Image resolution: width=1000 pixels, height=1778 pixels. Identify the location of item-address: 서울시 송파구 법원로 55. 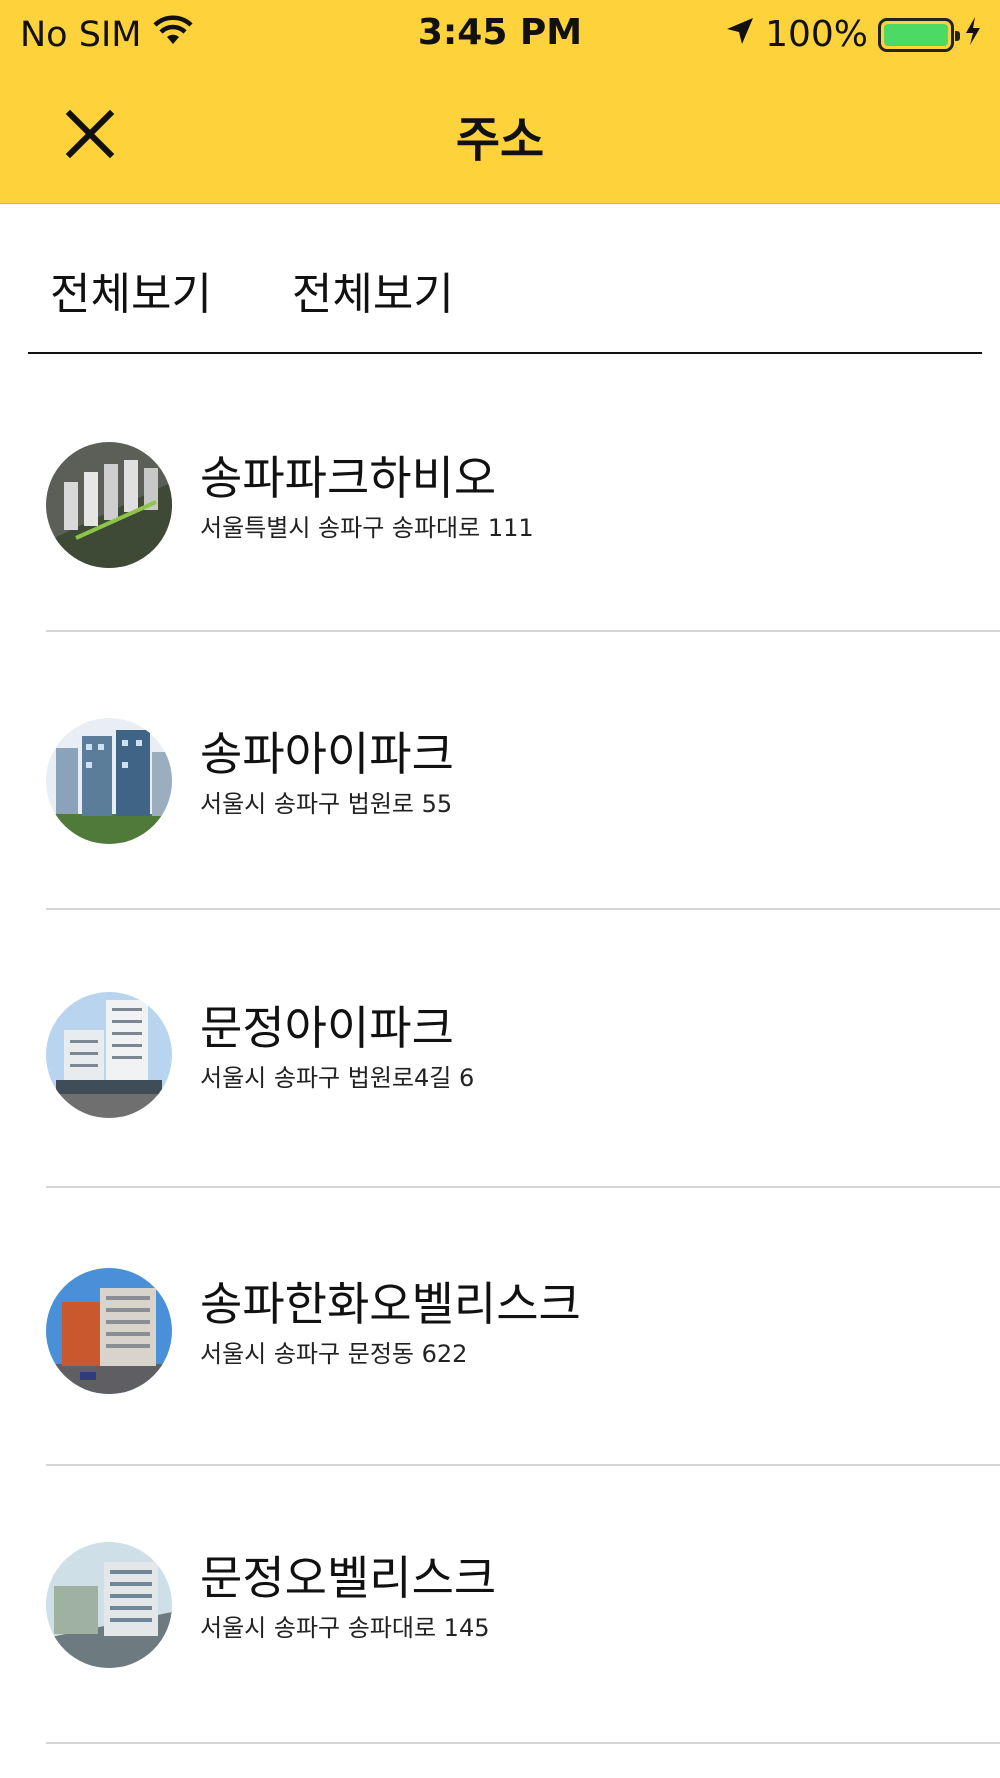
(326, 804).